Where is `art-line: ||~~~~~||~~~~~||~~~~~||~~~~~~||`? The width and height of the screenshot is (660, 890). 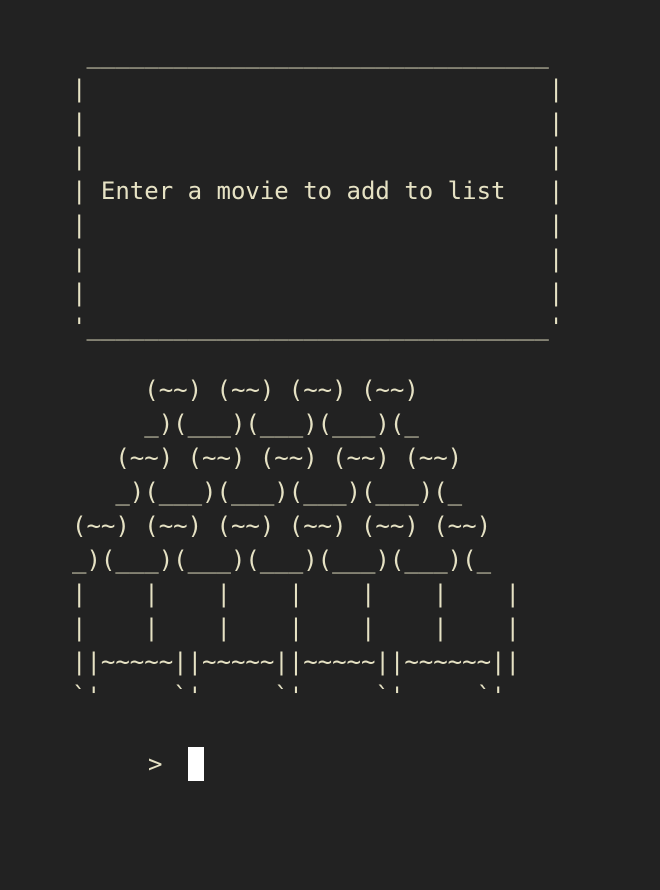
art-line: ||~~~~~||~~~~~||~~~~~||~~~~~~|| is located at coordinates (296, 662).